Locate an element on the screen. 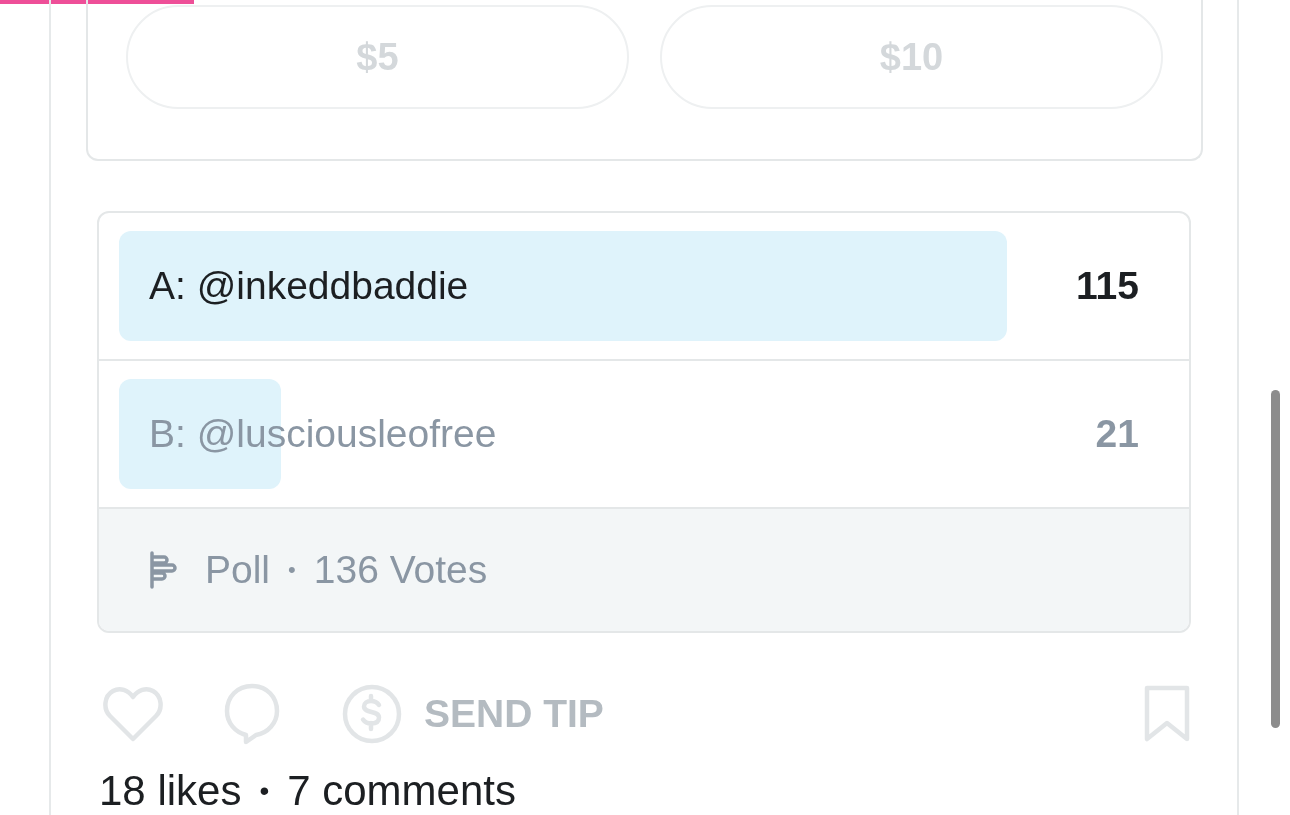 Image resolution: width=1290 pixels, height=815 pixels. option-label: B: @lusciousleofree is located at coordinates (323, 434).